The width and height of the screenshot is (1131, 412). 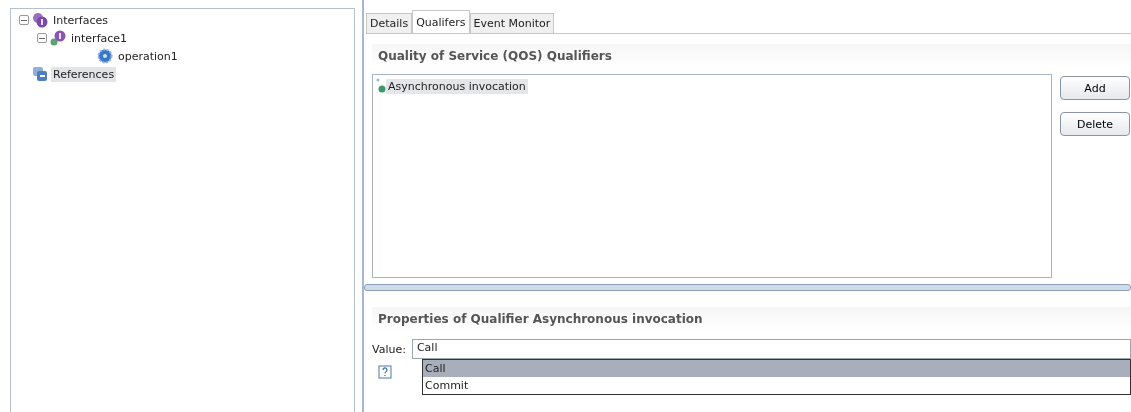 I want to click on action-button: Delete, so click(x=1095, y=124).